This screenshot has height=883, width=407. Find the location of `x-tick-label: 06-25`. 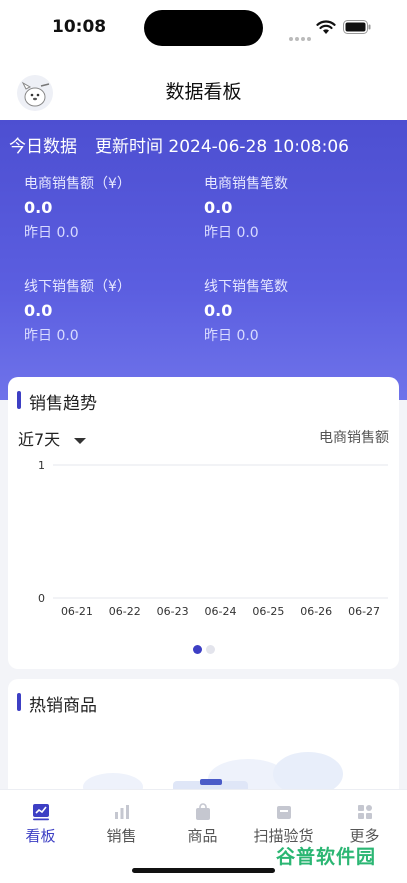

x-tick-label: 06-25 is located at coordinates (268, 611).